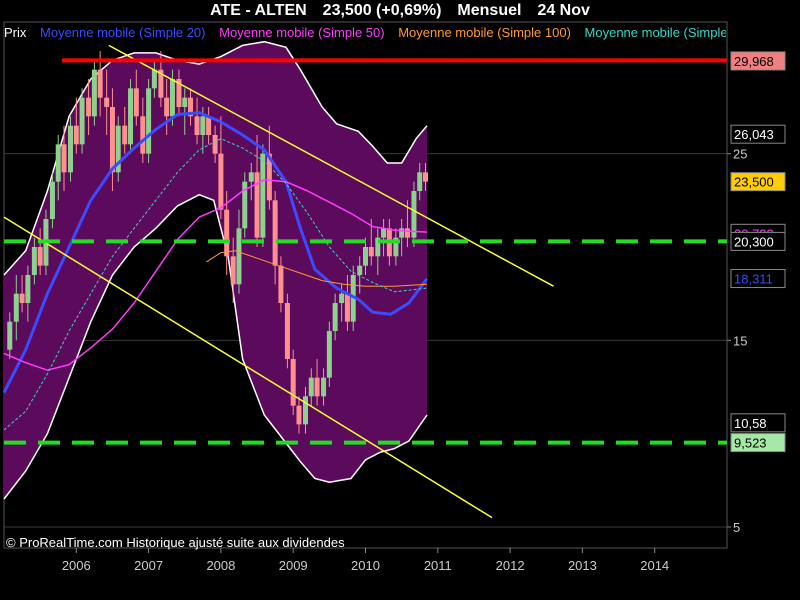 The image size is (800, 600). I want to click on y-tick-label: 5, so click(736, 527).